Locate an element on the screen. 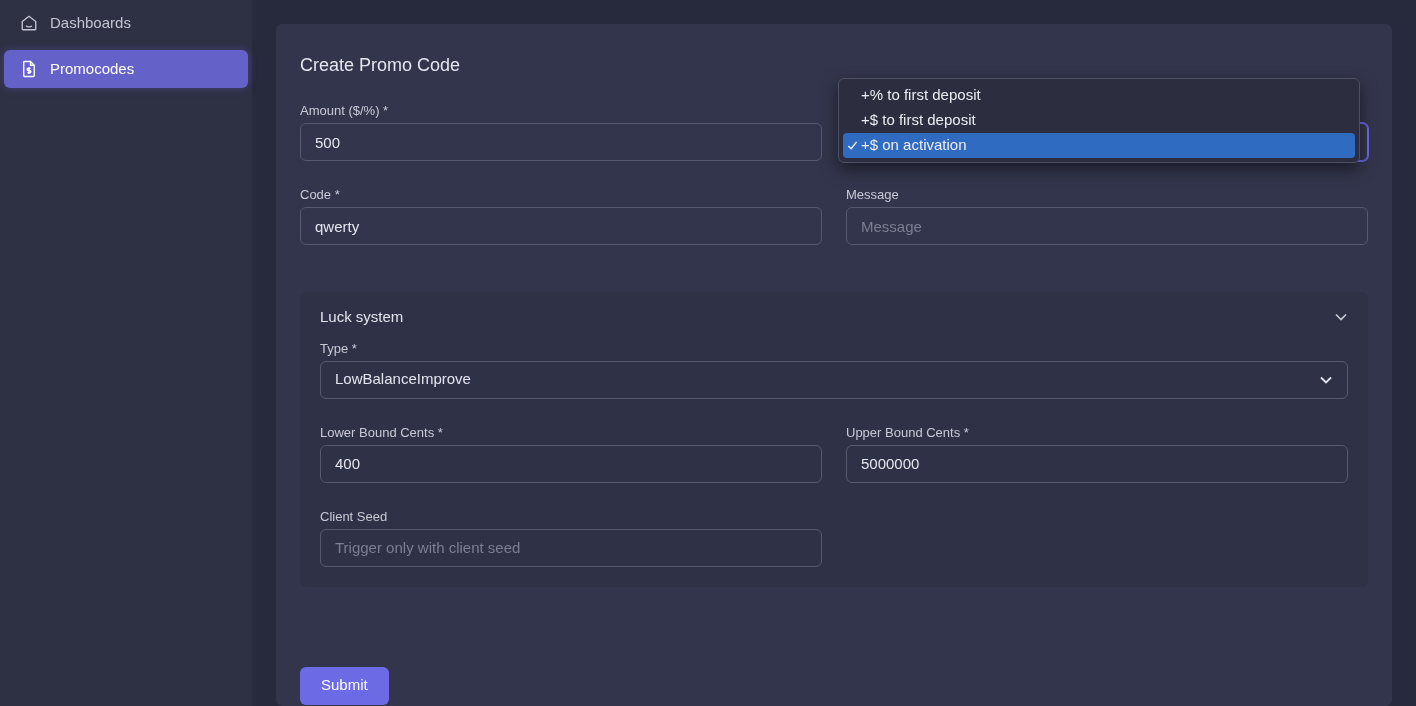  field-label: Message is located at coordinates (873, 193).